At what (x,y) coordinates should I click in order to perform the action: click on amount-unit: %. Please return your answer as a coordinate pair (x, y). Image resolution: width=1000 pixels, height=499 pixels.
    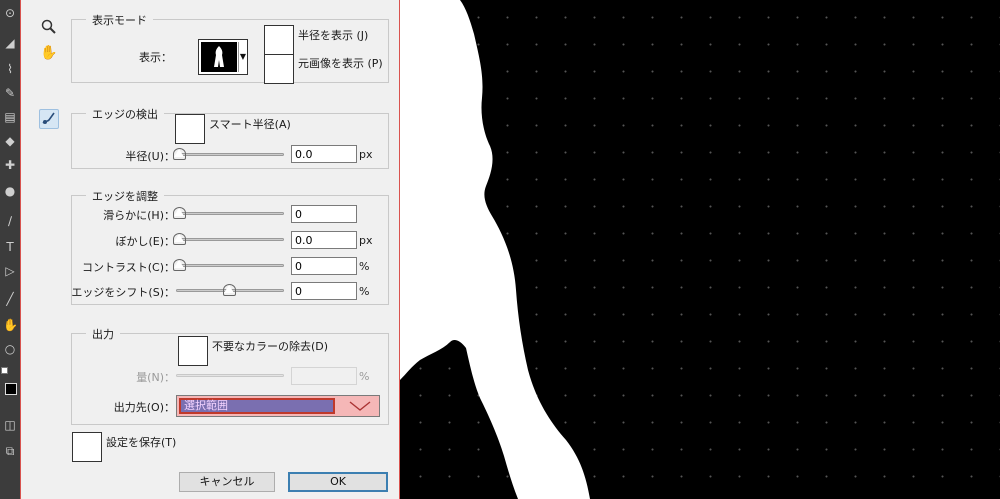
    Looking at the image, I should click on (364, 376).